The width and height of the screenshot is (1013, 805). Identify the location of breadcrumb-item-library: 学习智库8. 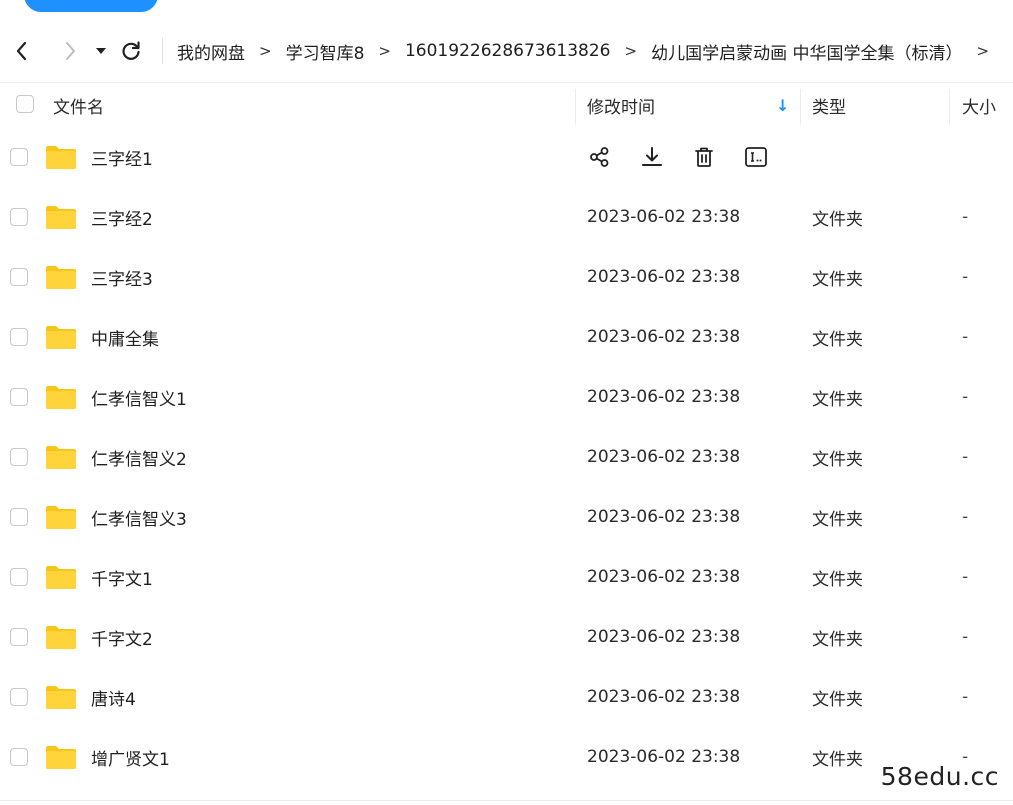
(325, 51).